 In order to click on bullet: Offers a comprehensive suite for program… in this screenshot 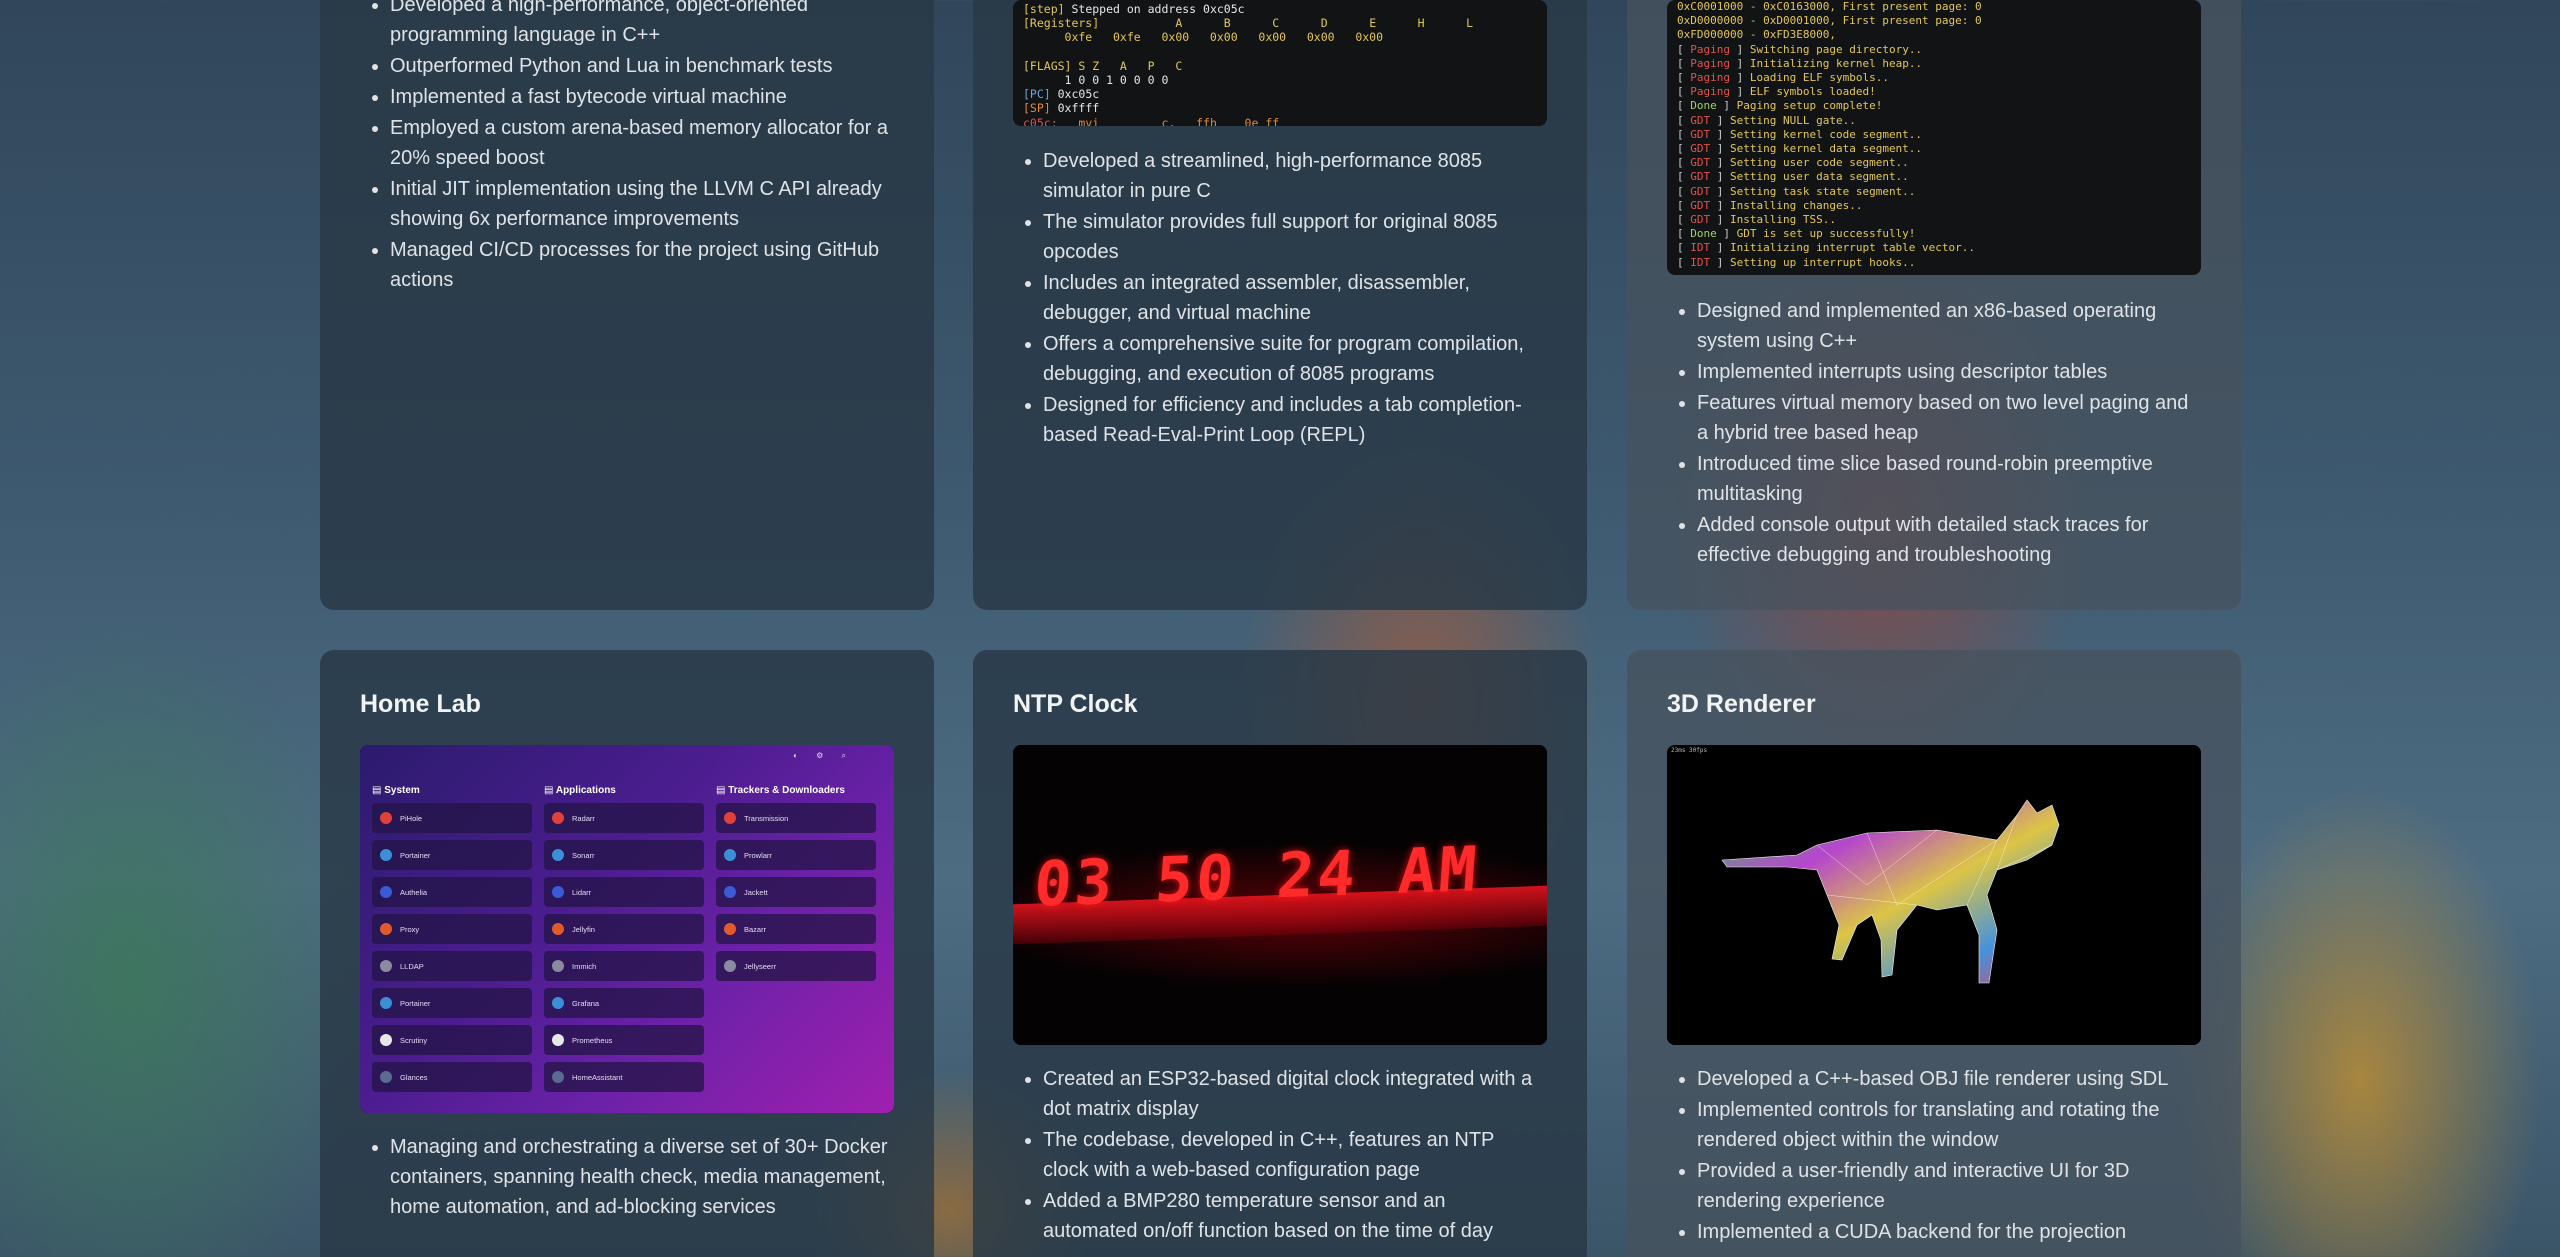, I will do `click(1293, 359)`.